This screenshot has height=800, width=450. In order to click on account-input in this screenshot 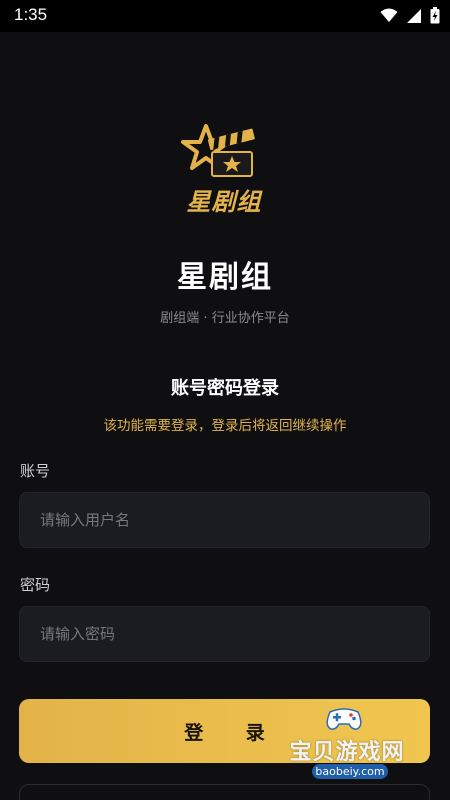, I will do `click(224, 520)`.